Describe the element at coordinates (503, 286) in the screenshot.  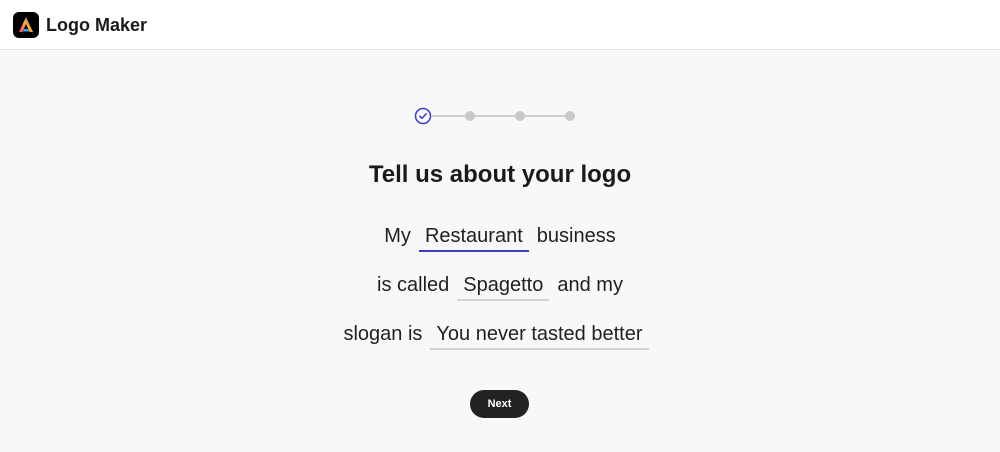
I see `business-name-field: Spagetto` at that location.